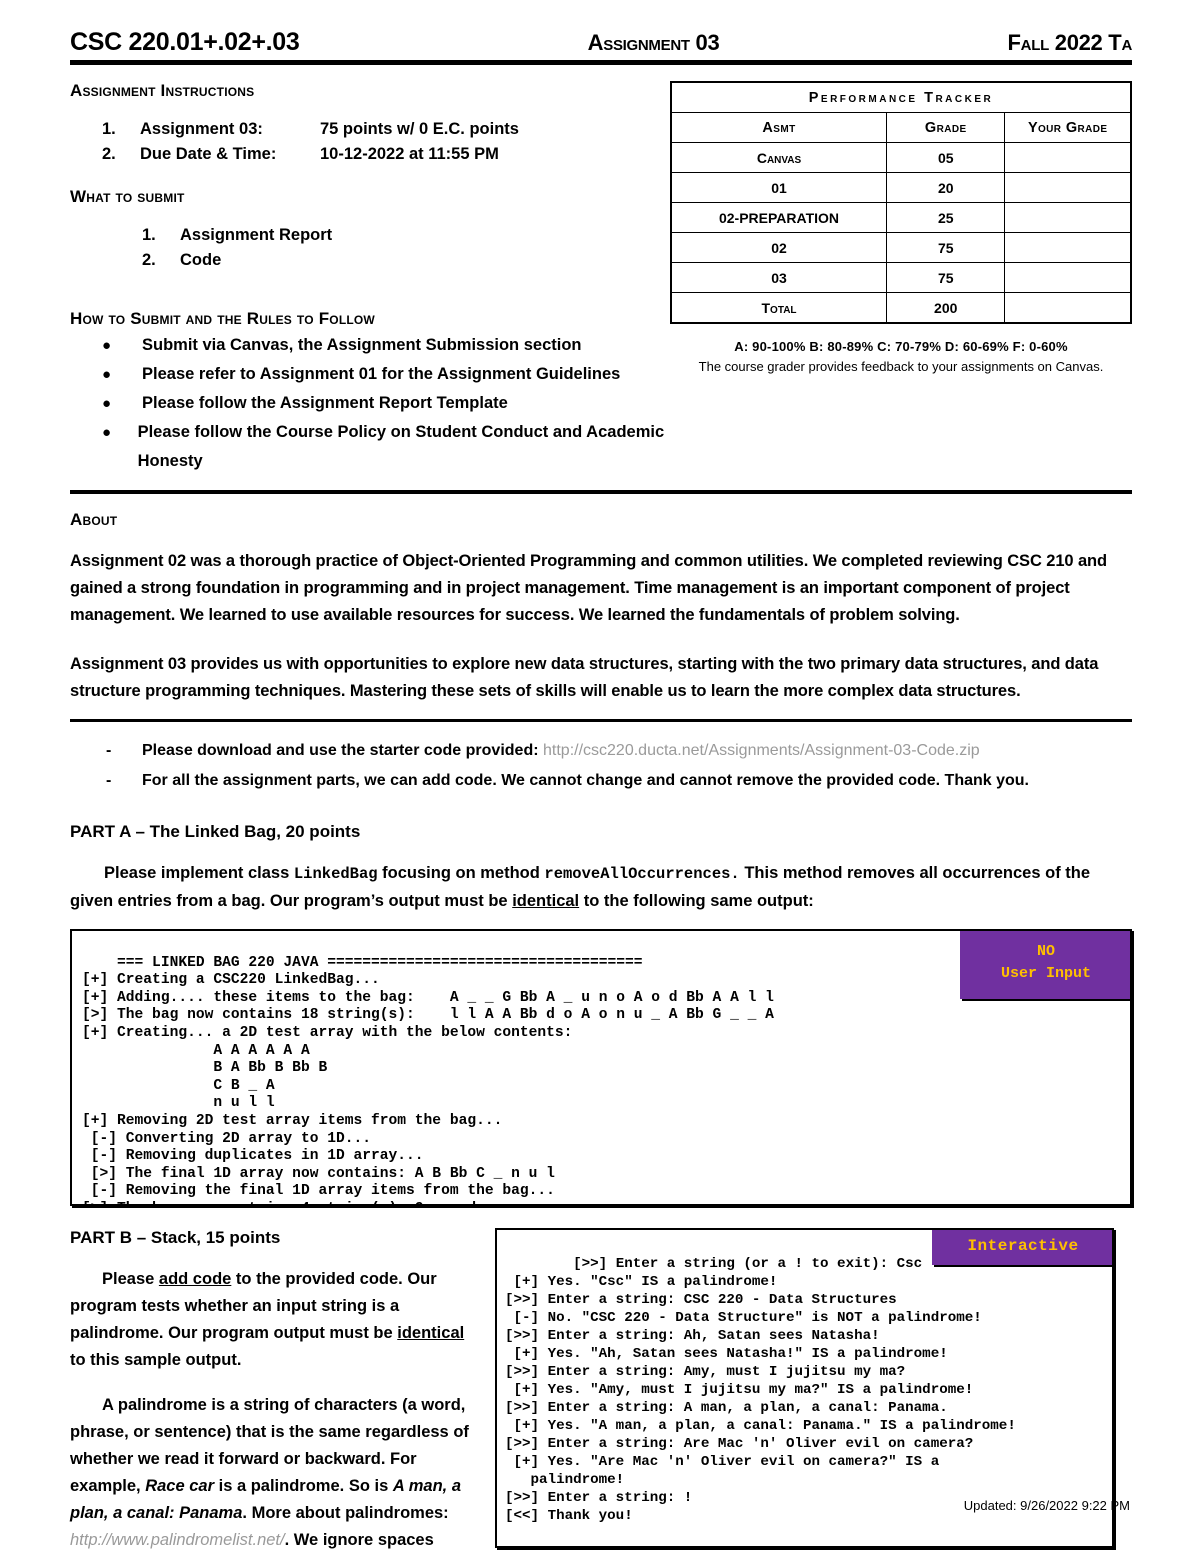 This screenshot has height=1554, width=1200. What do you see at coordinates (149, 235) in the screenshot?
I see `item-number: 1.` at bounding box center [149, 235].